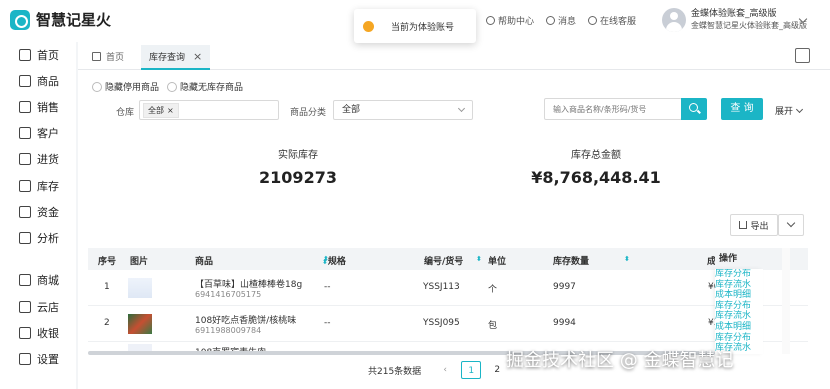 The width and height of the screenshot is (830, 389). I want to click on sidebar-item-mall: 商城, so click(38, 280).